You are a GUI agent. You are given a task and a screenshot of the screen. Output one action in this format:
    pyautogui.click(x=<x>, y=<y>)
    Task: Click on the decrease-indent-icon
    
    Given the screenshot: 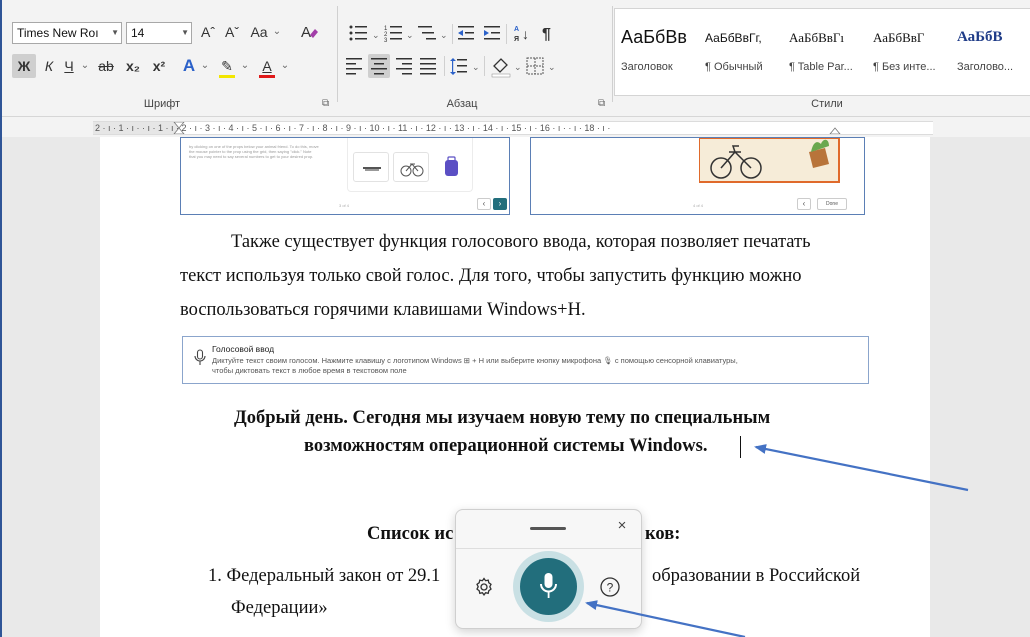 What is the action you would take?
    pyautogui.click(x=466, y=33)
    